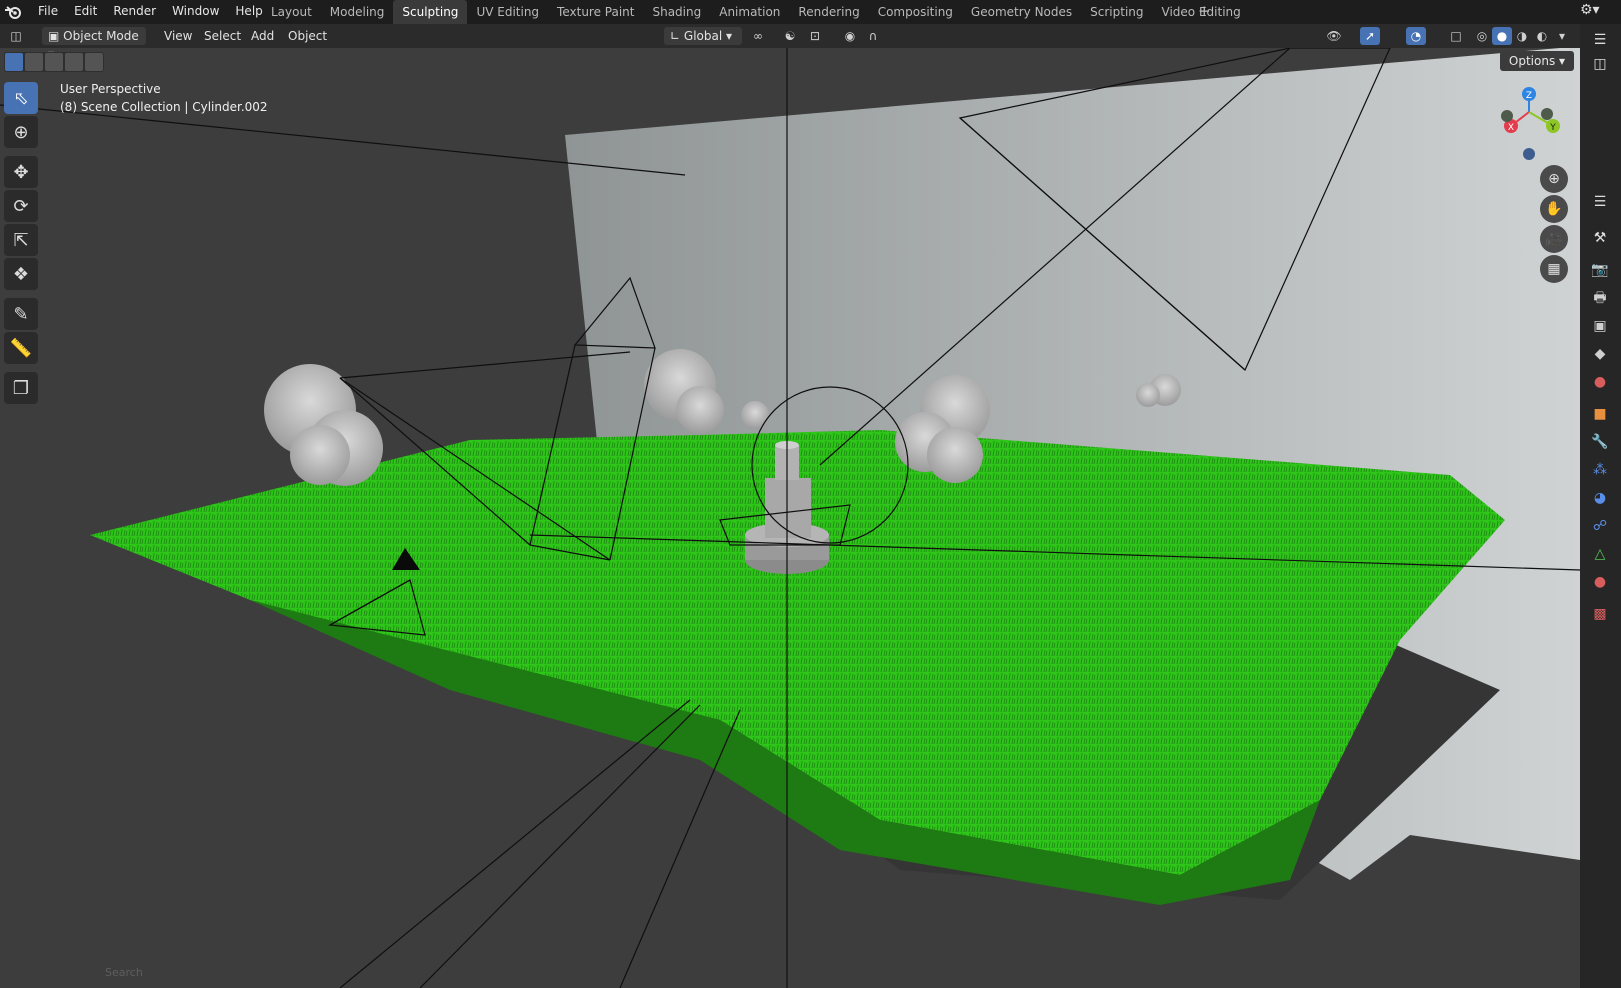 The height and width of the screenshot is (988, 1621). I want to click on gizmo-z-label: Z, so click(1529, 96).